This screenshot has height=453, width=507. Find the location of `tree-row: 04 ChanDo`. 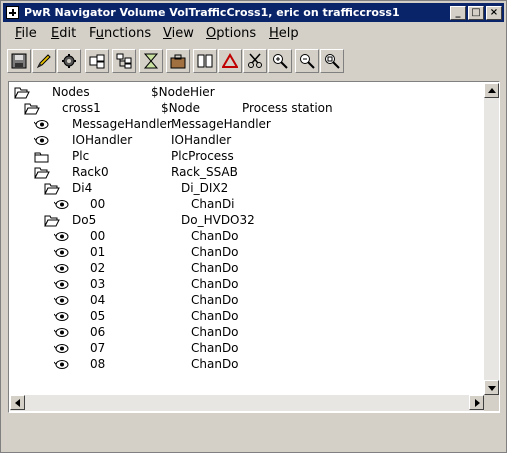

tree-row: 04 ChanDo is located at coordinates (247, 301).